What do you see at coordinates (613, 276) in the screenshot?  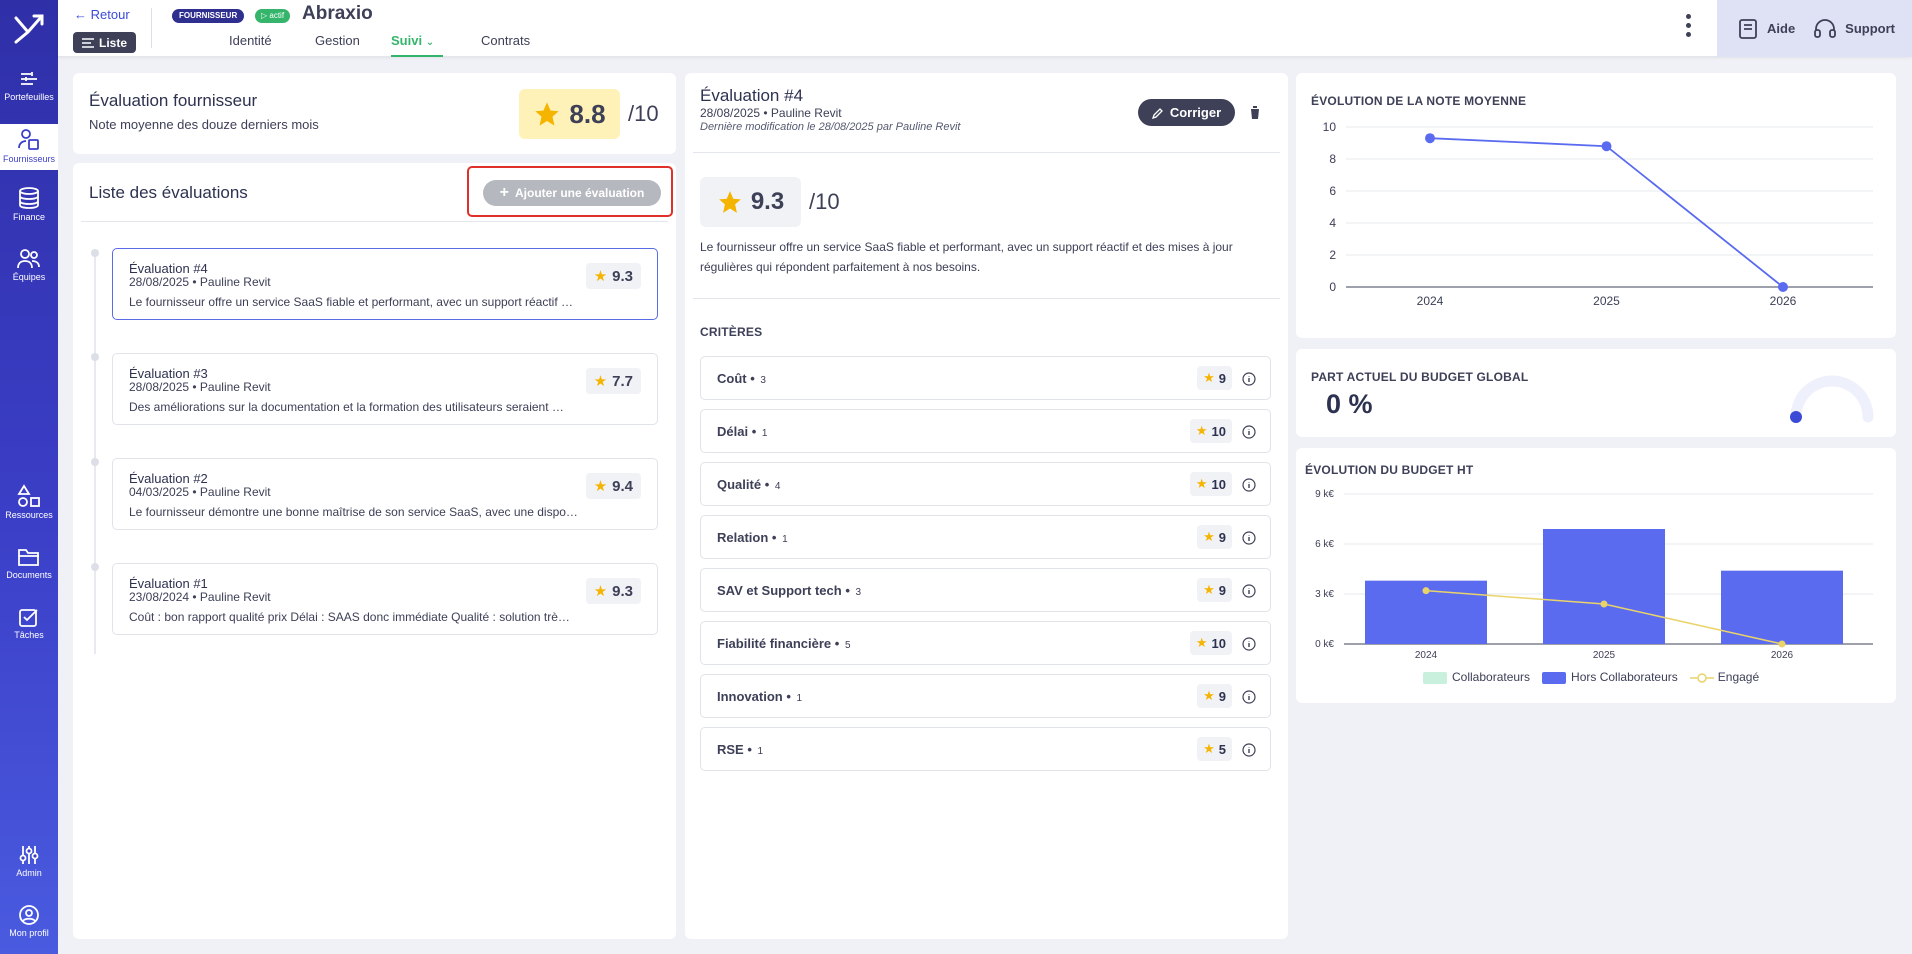 I see `evaluation-score: ★ 9.3` at bounding box center [613, 276].